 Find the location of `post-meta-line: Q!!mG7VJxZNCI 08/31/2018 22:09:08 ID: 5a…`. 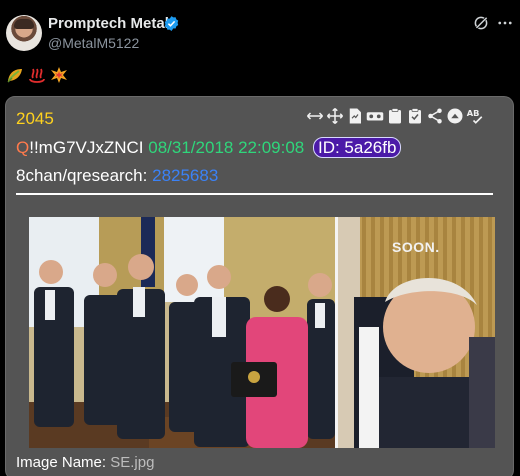

post-meta-line: Q!!mG7VJxZNCI 08/31/2018 22:09:08 ID: 5a… is located at coordinates (209, 147).